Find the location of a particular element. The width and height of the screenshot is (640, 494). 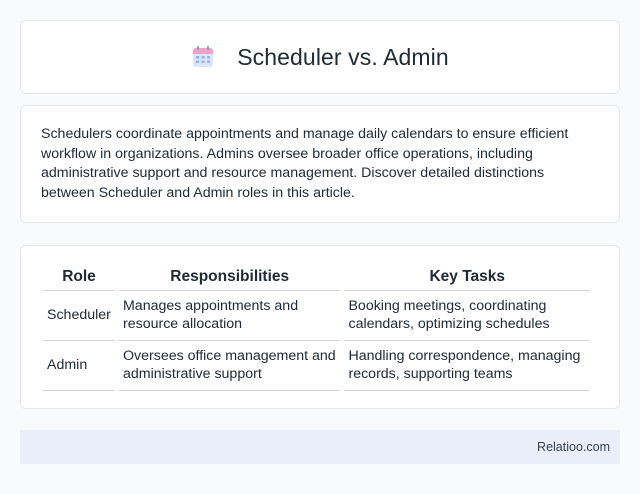

title-card: Scheduler vs. Admin is located at coordinates (320, 57).